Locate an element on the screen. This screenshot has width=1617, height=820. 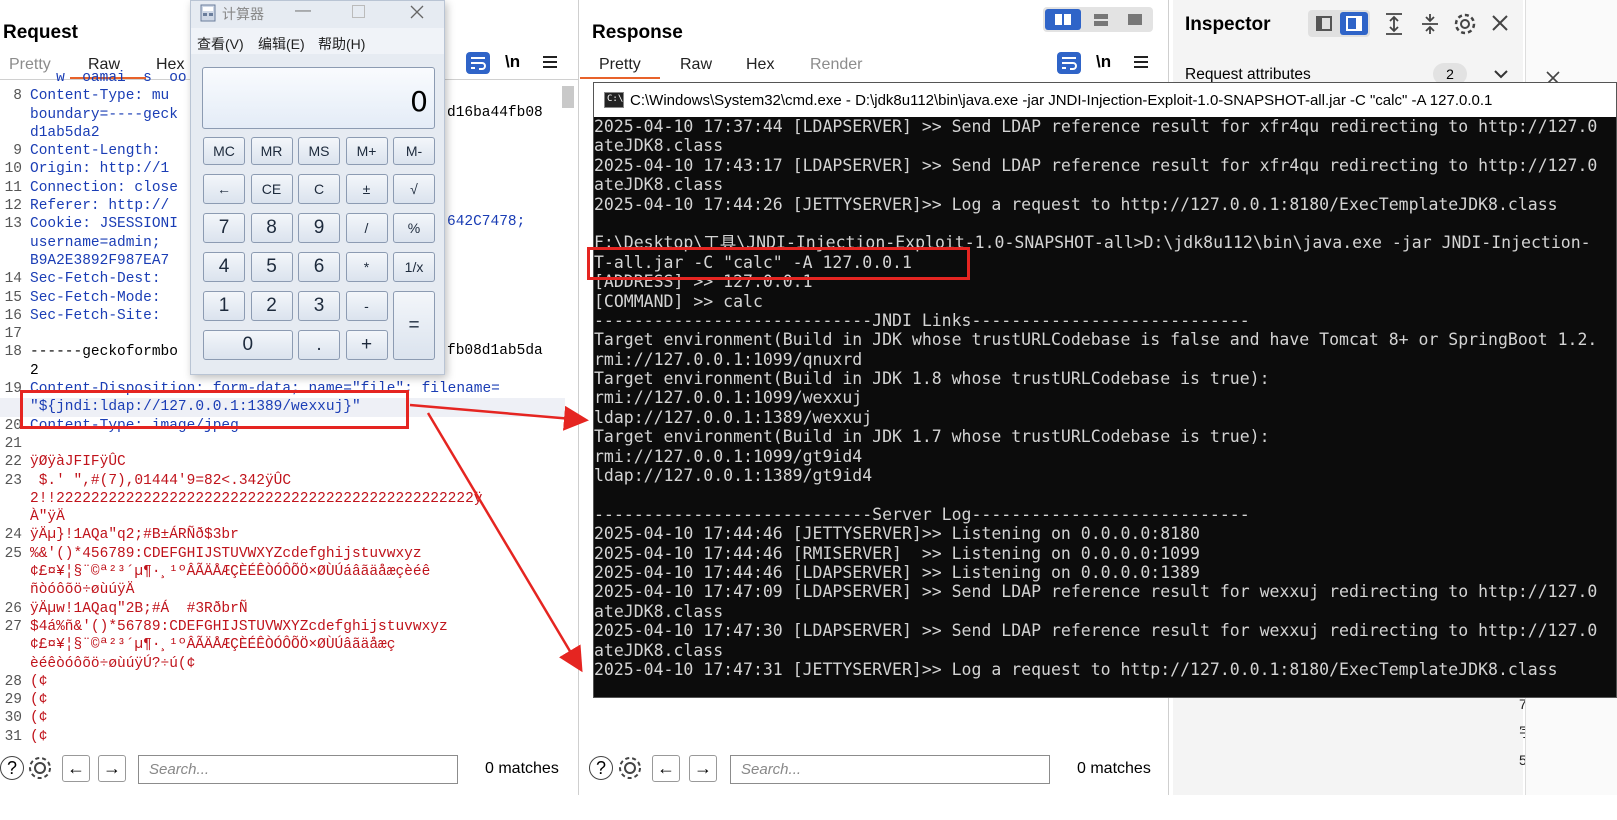
arrow-to-log is located at coordinates (504, 542).